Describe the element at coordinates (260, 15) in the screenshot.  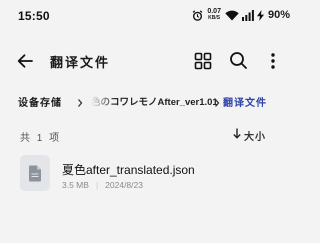
I see `charging-bolt-icon` at that location.